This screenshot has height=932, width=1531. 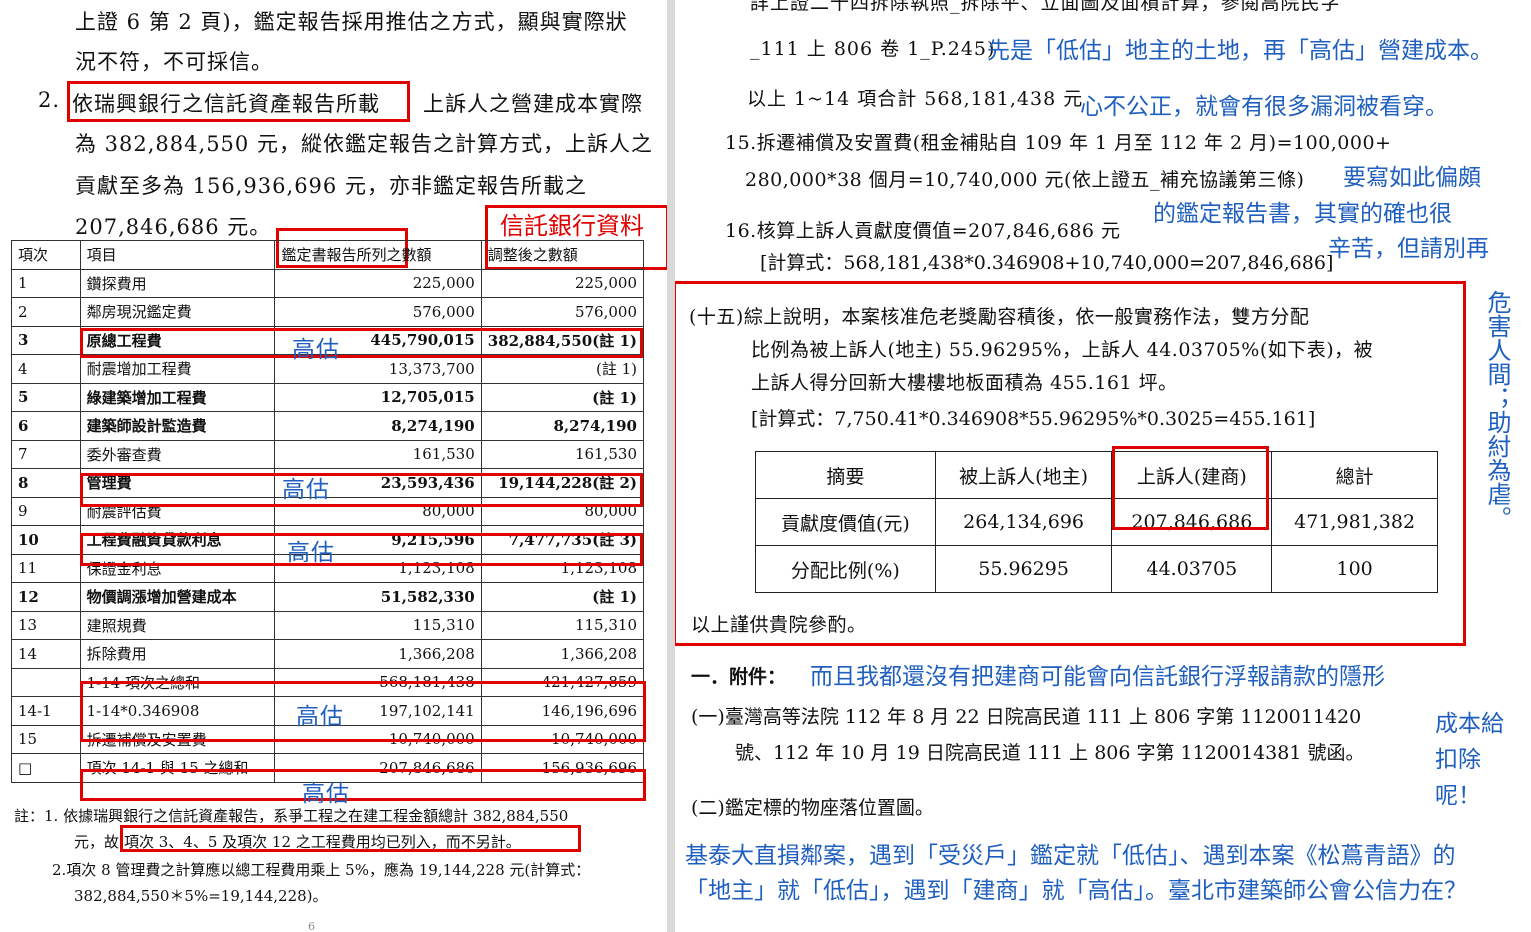 What do you see at coordinates (1408, 249) in the screenshot?
I see `comment-biased-l3: 辛苦，但請別再` at bounding box center [1408, 249].